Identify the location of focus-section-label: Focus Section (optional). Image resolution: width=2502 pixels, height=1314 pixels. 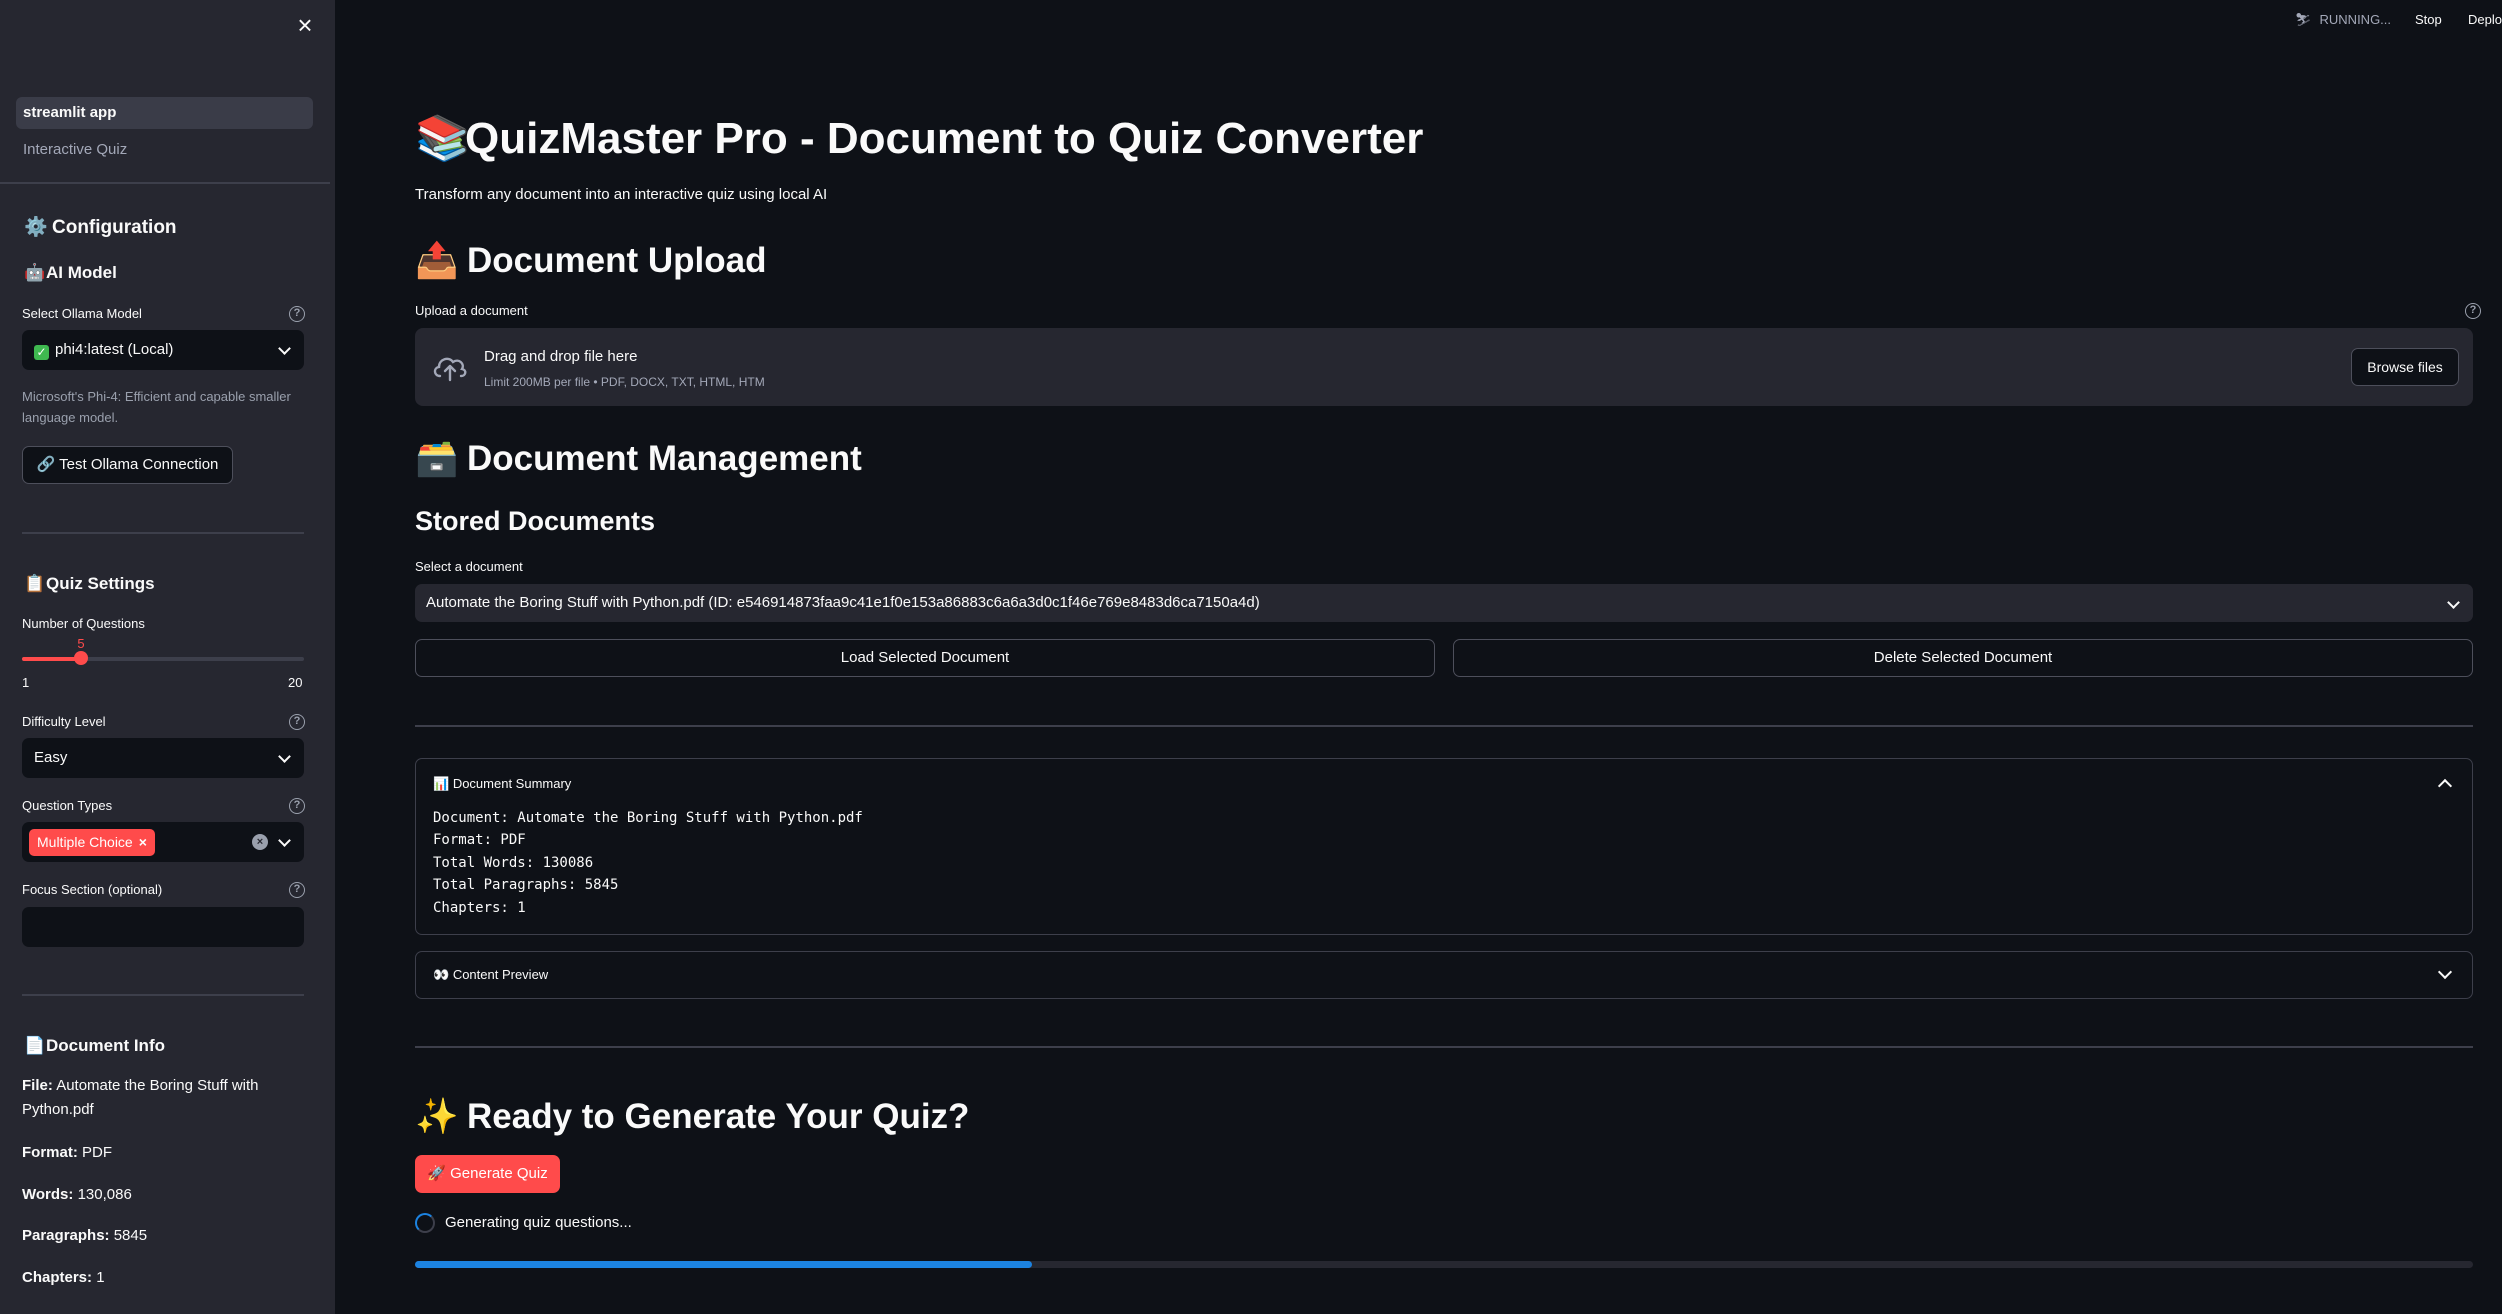
(92, 889).